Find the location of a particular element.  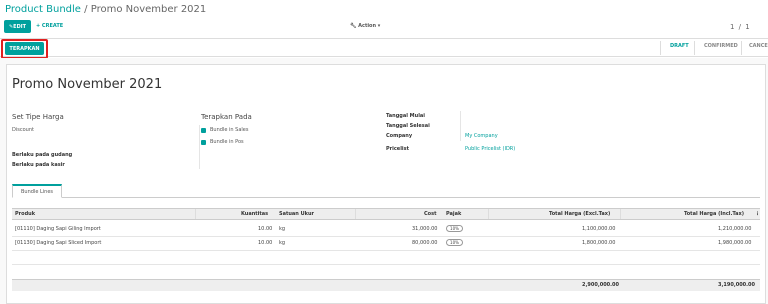

pricelist-label: Pricelist is located at coordinates (397, 149).